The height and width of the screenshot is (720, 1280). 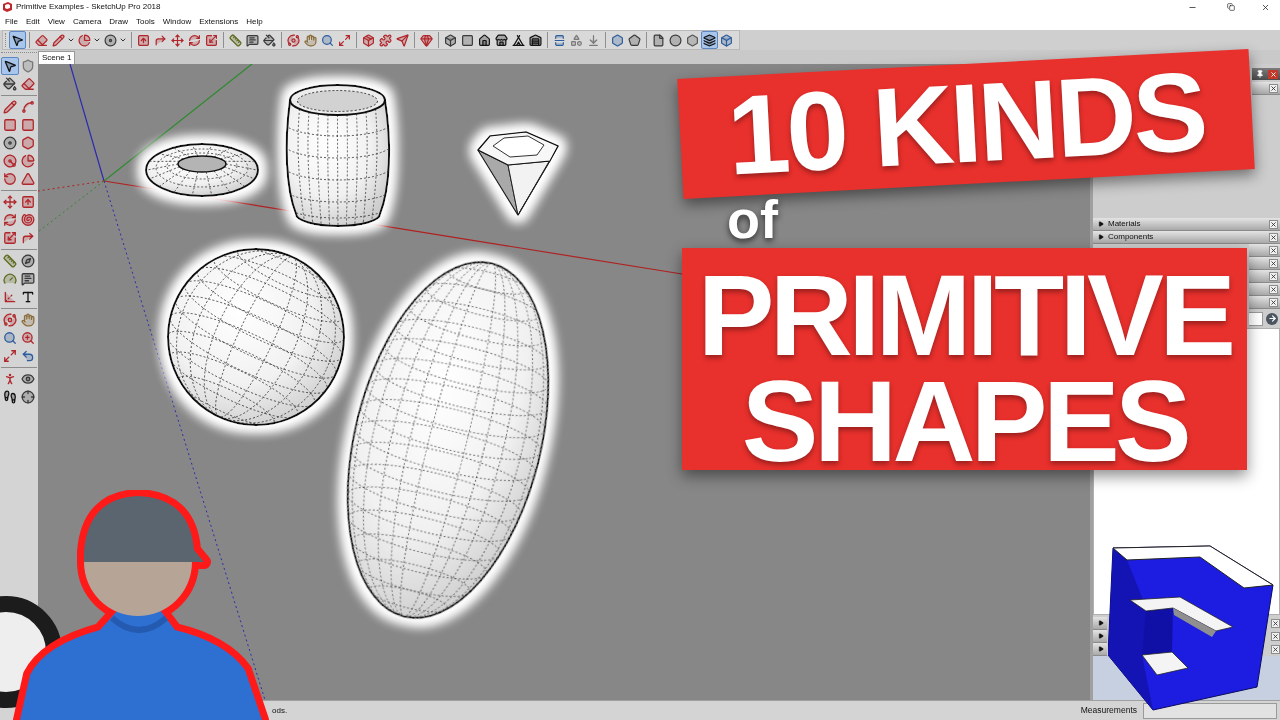 I want to click on menu-item: Window, so click(x=177, y=22).